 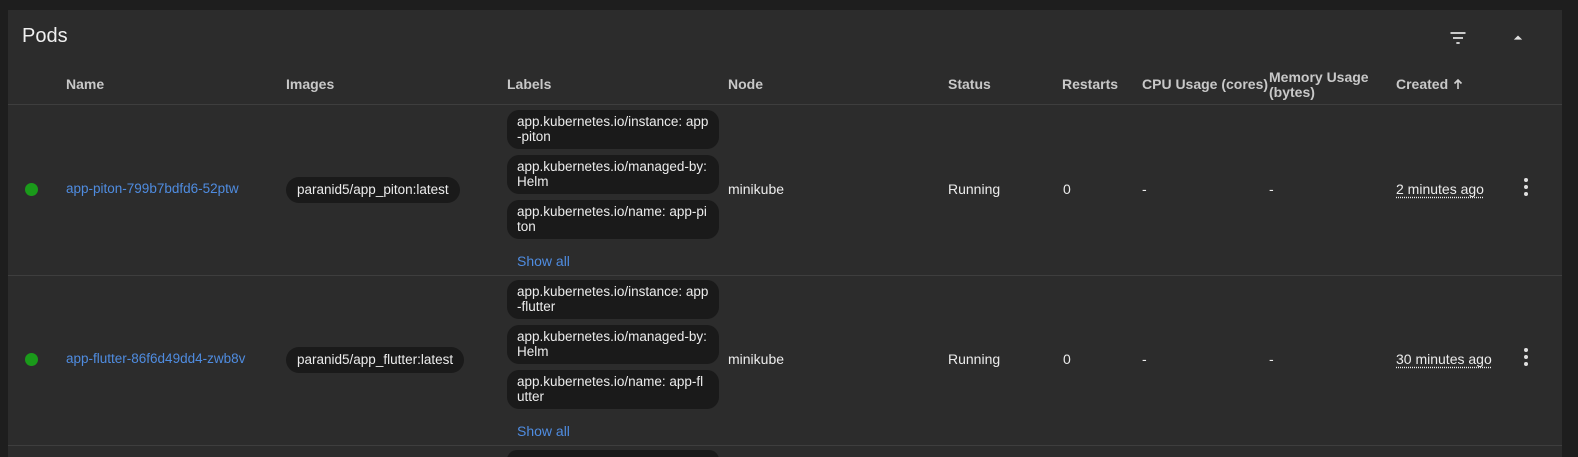 I want to click on pod-name-link: app-flutter-86f6d49dd4-zwb8v, so click(x=155, y=358).